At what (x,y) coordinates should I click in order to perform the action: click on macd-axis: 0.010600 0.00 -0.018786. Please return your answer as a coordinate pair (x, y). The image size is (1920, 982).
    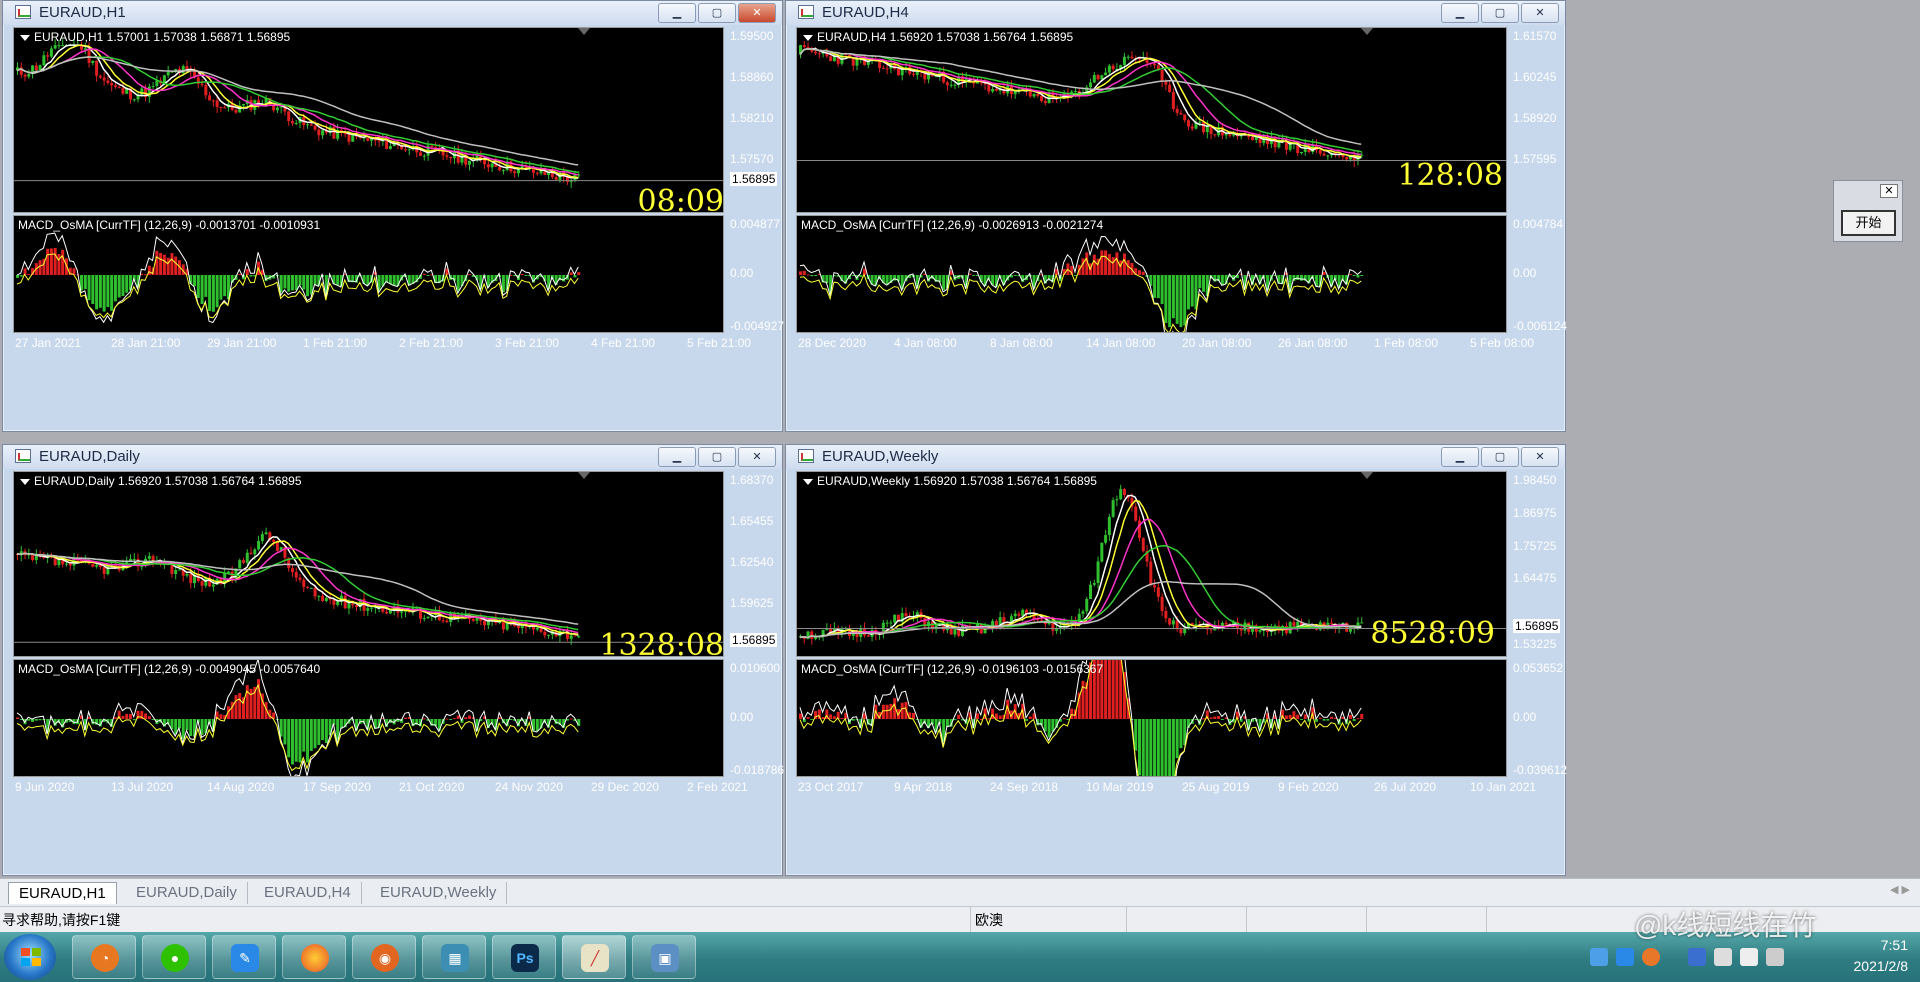
    Looking at the image, I should click on (754, 718).